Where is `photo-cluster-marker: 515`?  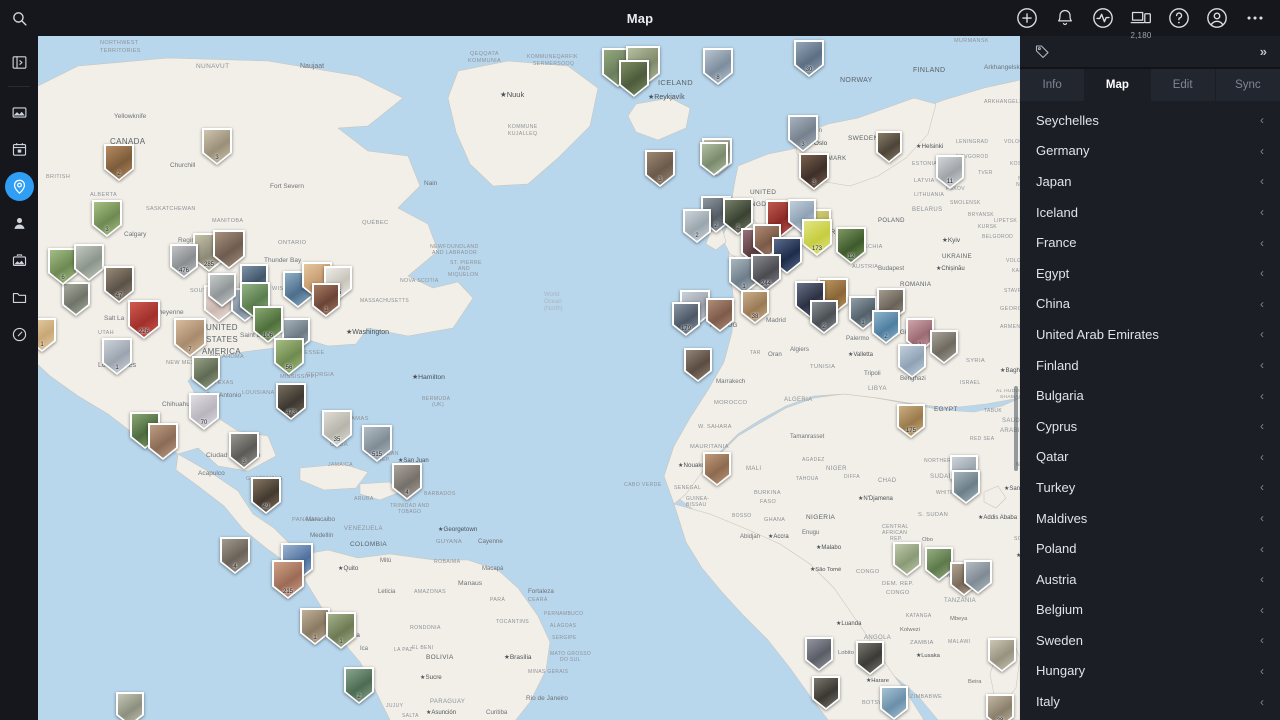 photo-cluster-marker: 515 is located at coordinates (377, 443).